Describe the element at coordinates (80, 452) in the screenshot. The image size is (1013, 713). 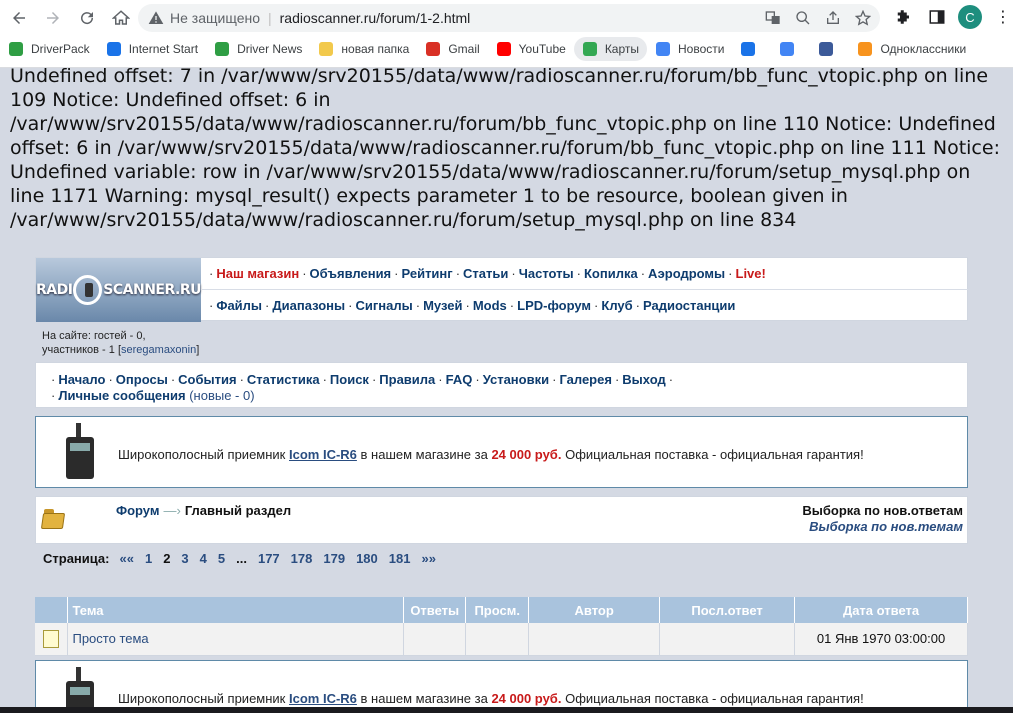
I see `radio-receiver-image` at that location.